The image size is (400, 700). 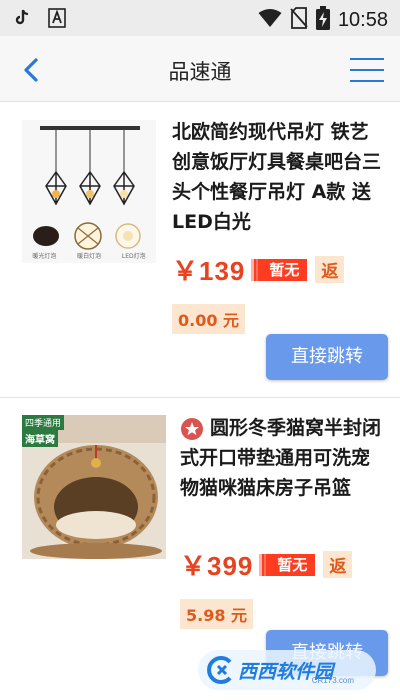 What do you see at coordinates (332, 680) in the screenshot?
I see `watermark-sub: CR173.com` at bounding box center [332, 680].